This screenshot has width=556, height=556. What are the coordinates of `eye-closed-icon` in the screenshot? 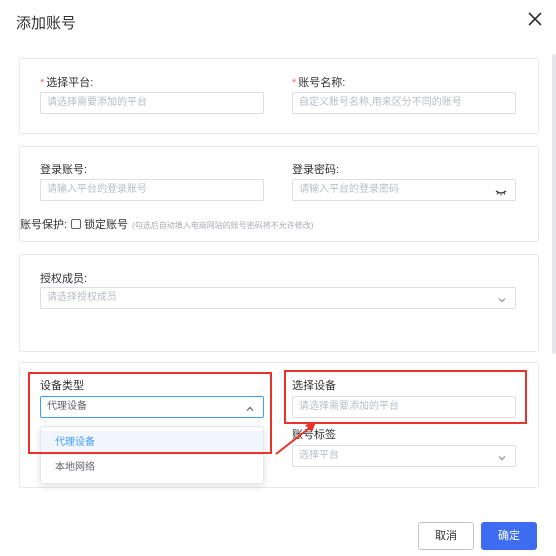 It's located at (501, 190).